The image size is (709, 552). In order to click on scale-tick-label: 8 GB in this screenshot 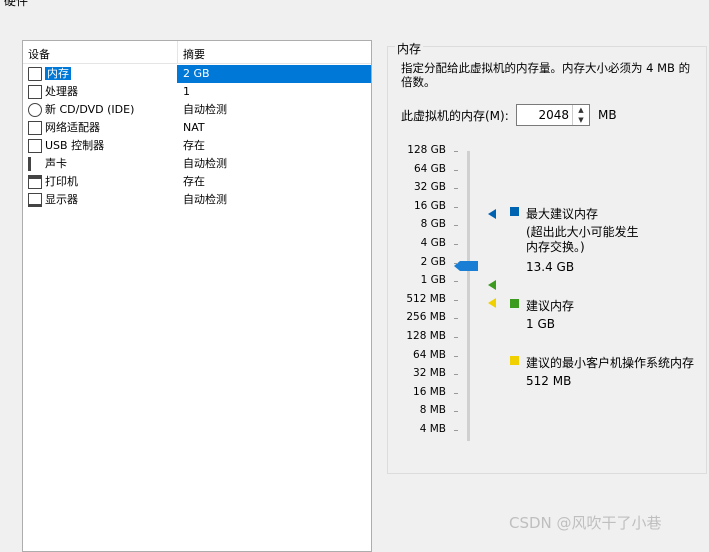, I will do `click(433, 224)`.